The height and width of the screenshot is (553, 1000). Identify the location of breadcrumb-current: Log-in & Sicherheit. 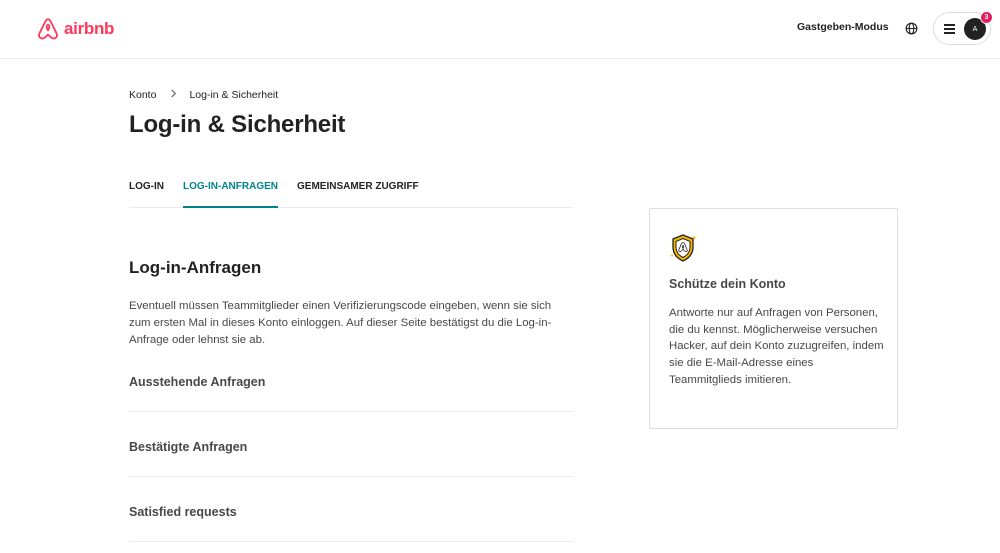
(234, 95).